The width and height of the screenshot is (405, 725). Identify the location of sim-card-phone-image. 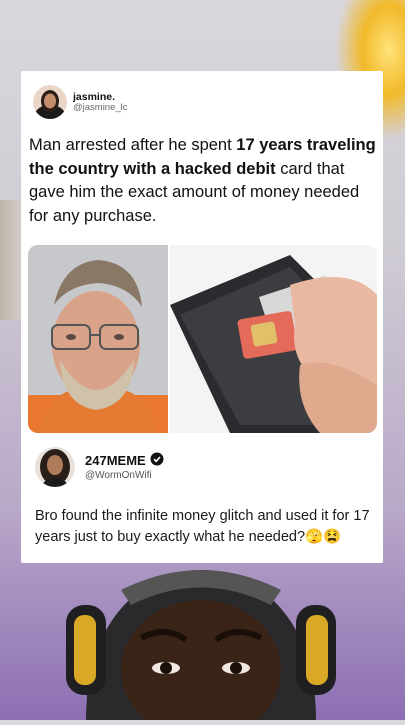
(273, 339).